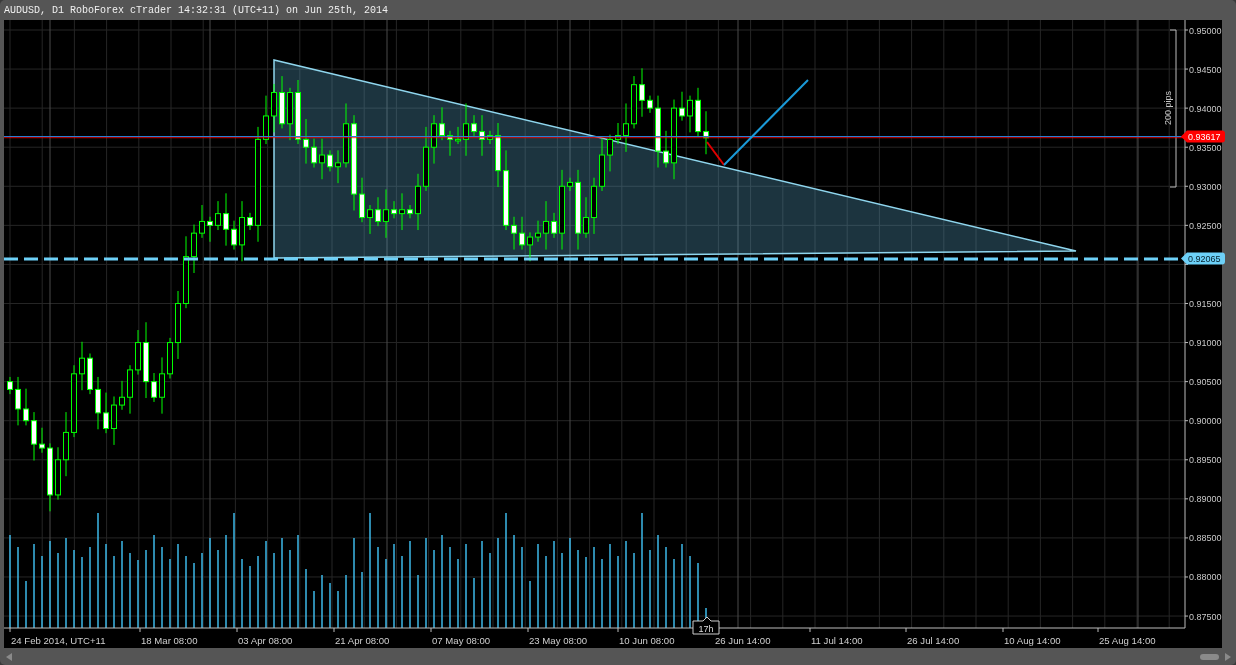 The width and height of the screenshot is (1236, 665). What do you see at coordinates (58, 640) in the screenshot?
I see `time-tick-label: 24 Feb 2014, UTC+11` at bounding box center [58, 640].